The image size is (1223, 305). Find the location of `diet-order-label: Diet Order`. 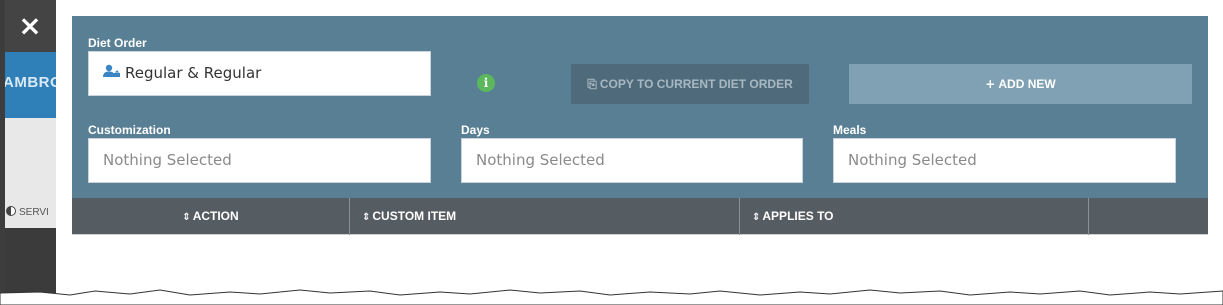

diet-order-label: Diet Order is located at coordinates (117, 43).